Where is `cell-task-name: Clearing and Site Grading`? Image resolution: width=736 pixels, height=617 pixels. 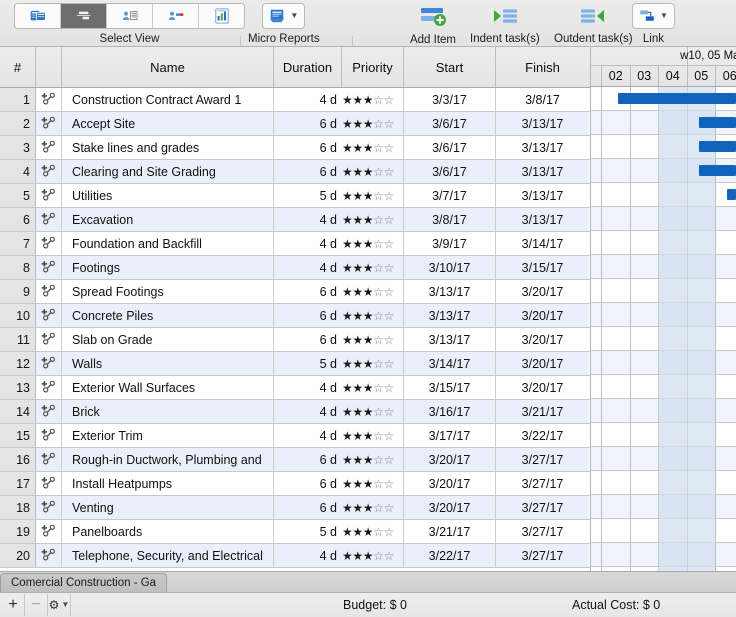 cell-task-name: Clearing and Site Grading is located at coordinates (168, 171).